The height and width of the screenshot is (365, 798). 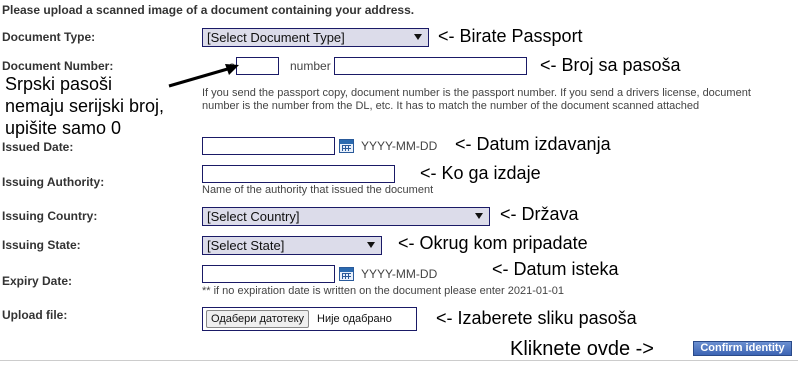 What do you see at coordinates (59, 84) in the screenshot?
I see `annotation-series-note-1: Srpski pasoši` at bounding box center [59, 84].